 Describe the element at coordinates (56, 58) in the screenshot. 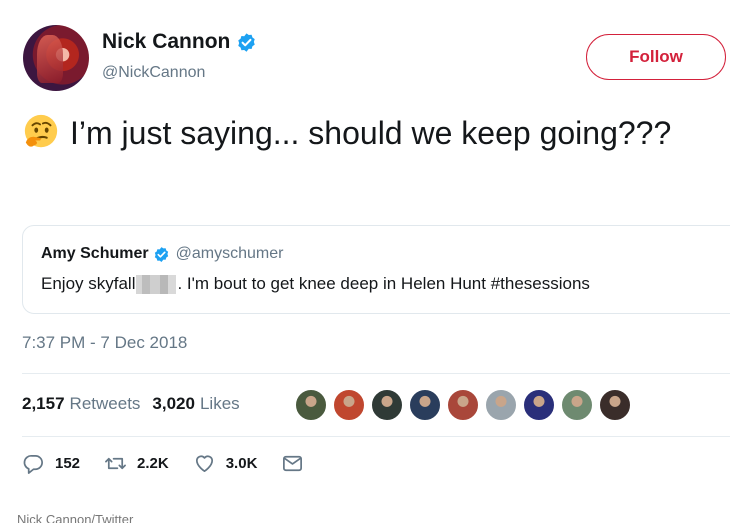

I see `avatar` at that location.